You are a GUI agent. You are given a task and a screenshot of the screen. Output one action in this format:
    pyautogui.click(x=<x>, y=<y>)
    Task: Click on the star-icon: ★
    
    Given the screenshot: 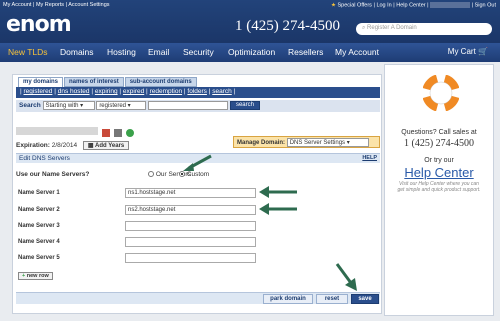 What is the action you would take?
    pyautogui.click(x=333, y=5)
    